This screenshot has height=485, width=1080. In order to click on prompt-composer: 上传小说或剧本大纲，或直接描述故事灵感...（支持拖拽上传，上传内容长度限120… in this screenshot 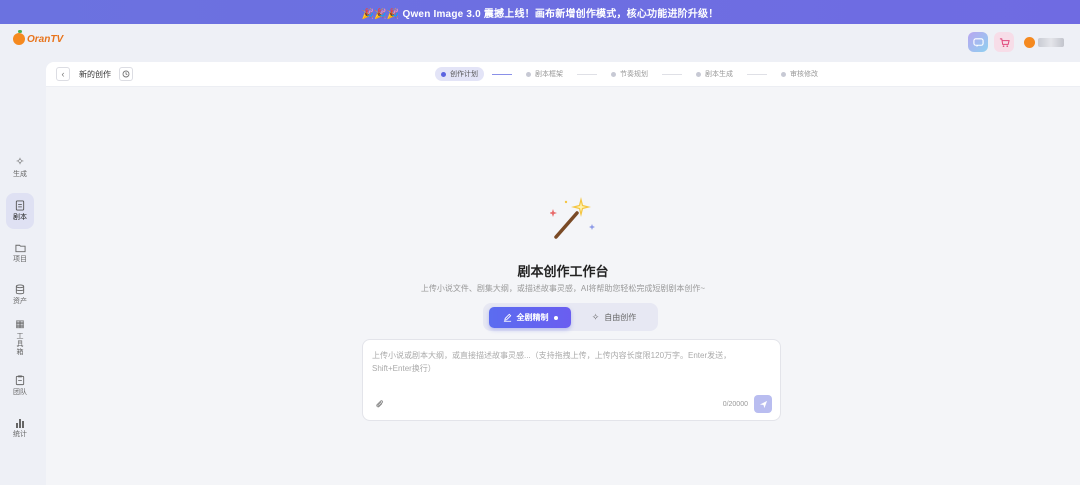, I will do `click(571, 380)`.